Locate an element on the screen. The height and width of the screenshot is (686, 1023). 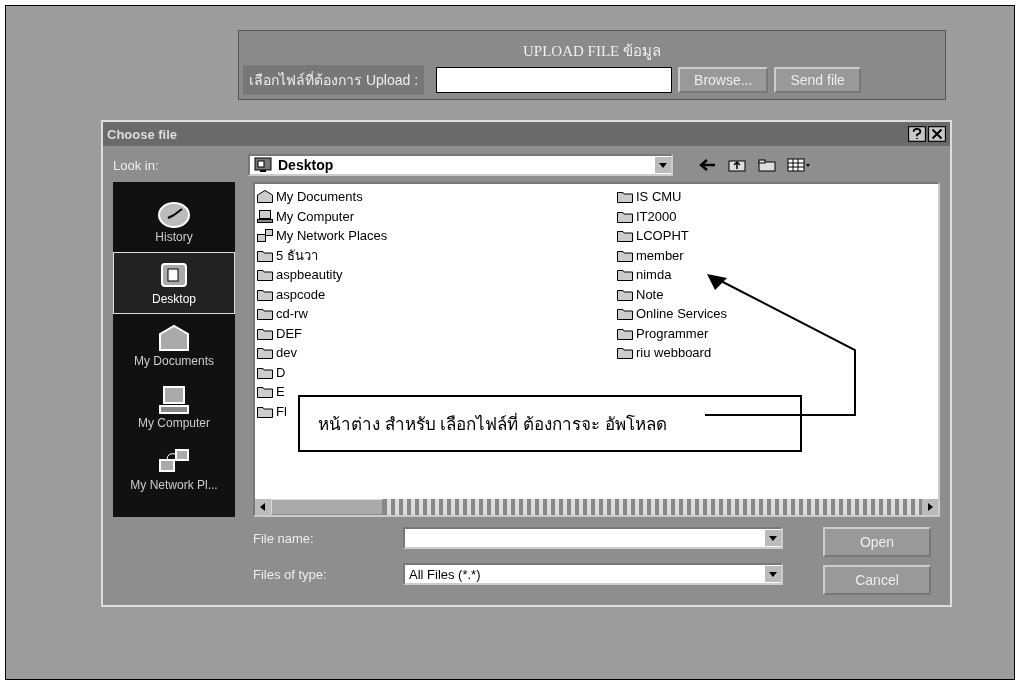
file-item: 5 ธันวา is located at coordinates (287, 255).